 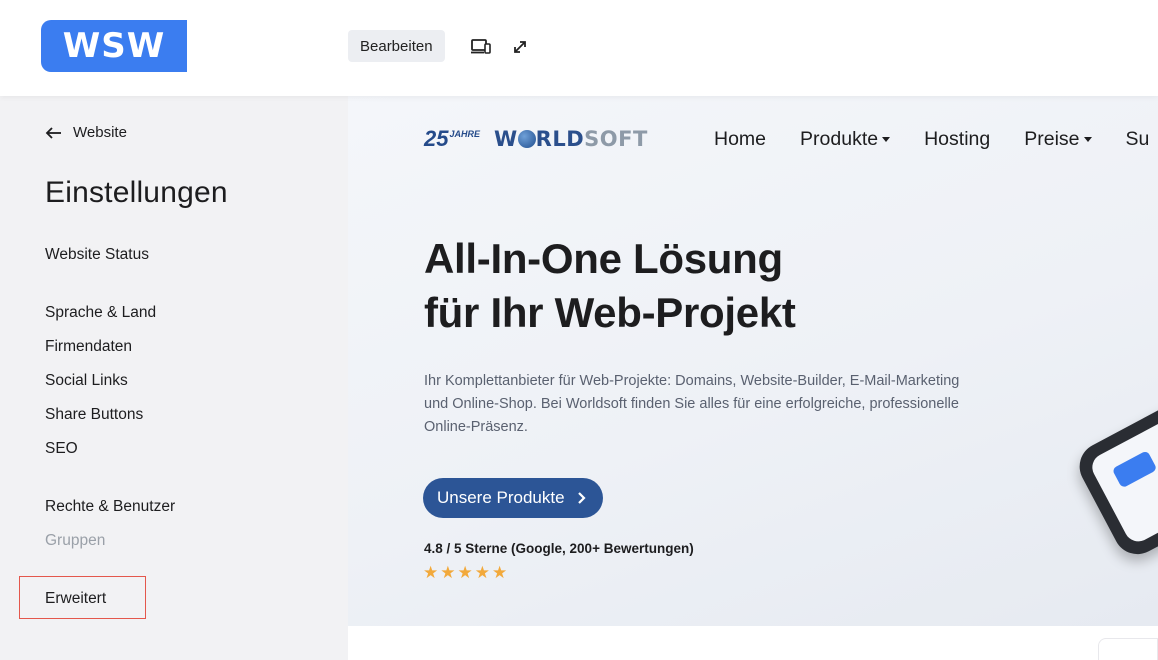 What do you see at coordinates (1057, 139) in the screenshot?
I see `nav-prices: Preise` at bounding box center [1057, 139].